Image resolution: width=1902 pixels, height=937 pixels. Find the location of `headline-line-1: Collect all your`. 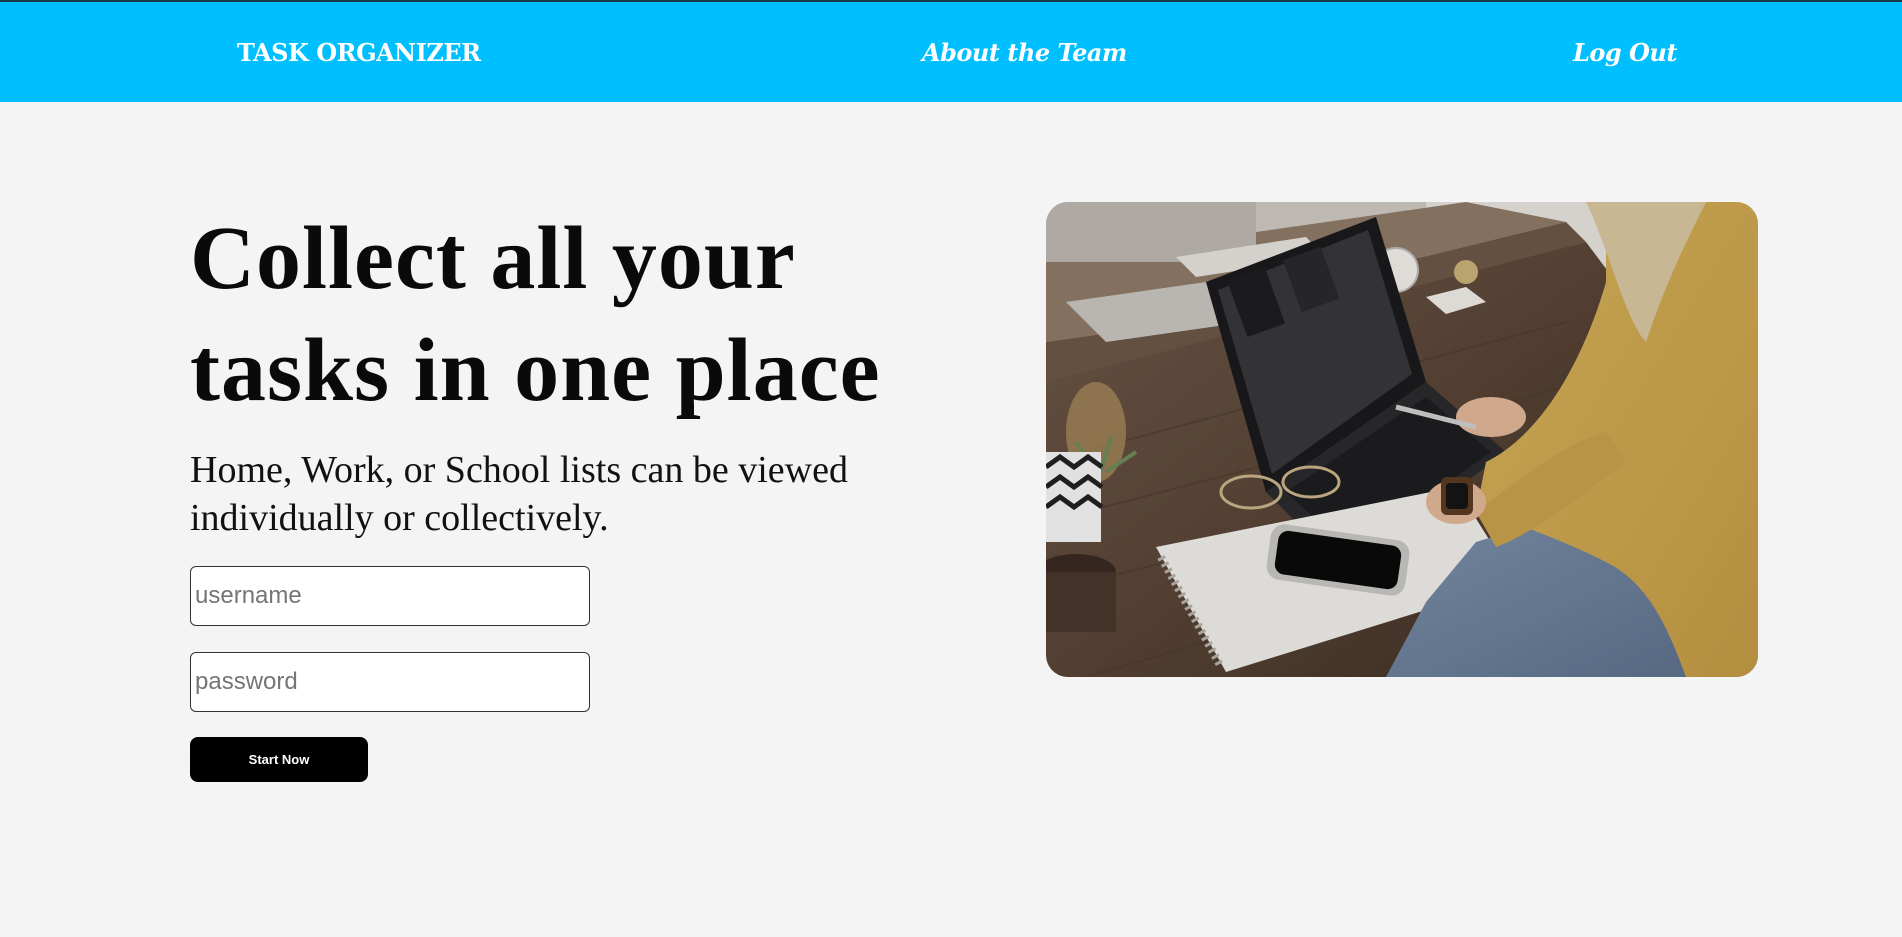

headline-line-1: Collect all your is located at coordinates (493, 258).